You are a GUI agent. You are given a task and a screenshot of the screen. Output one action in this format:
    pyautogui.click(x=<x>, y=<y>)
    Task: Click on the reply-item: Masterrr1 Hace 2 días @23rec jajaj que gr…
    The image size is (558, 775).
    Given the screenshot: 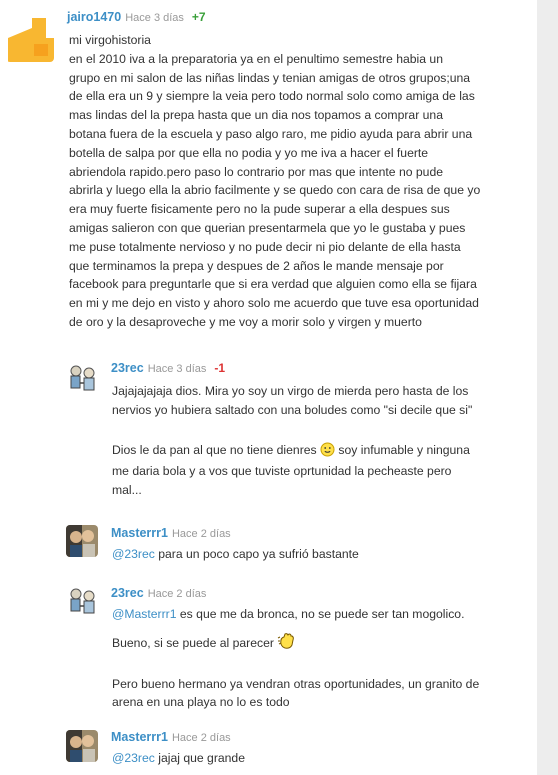 What is the action you would take?
    pyautogui.click(x=268, y=750)
    